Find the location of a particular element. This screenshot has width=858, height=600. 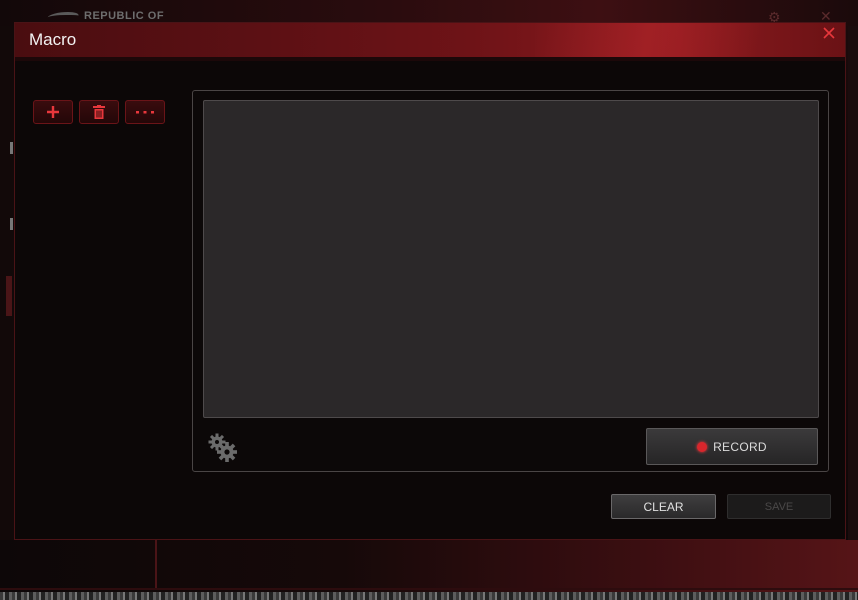

plus-icon is located at coordinates (53, 112).